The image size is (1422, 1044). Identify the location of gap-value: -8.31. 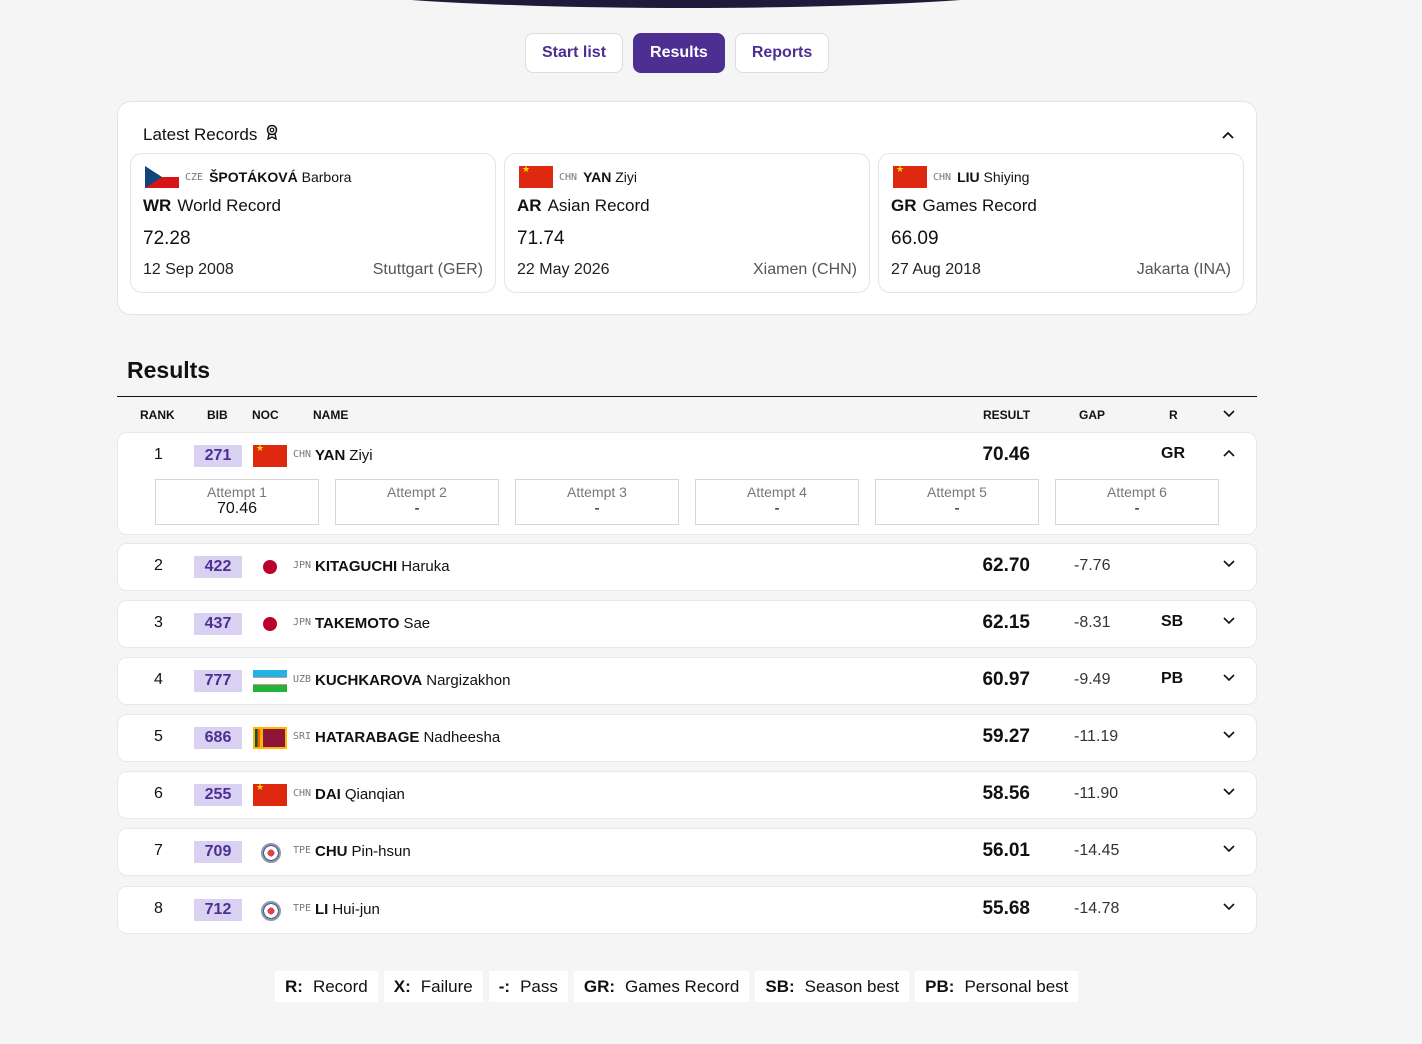
(1092, 622).